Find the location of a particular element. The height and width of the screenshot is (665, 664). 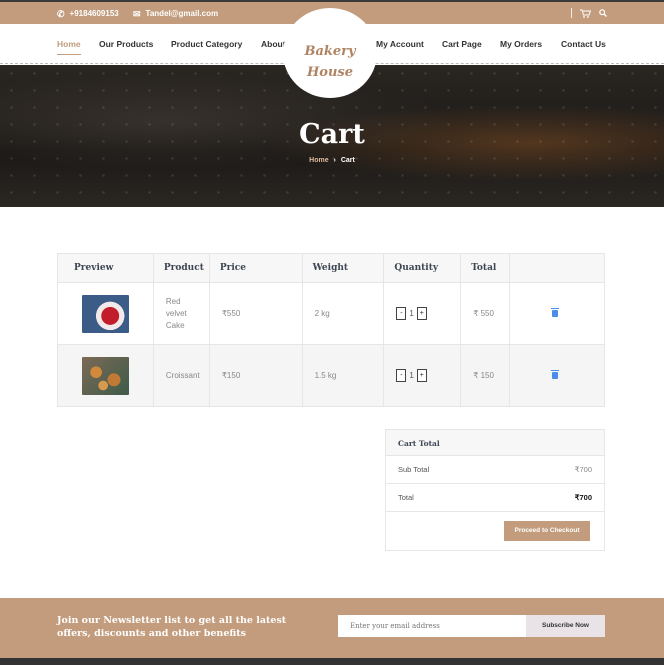

email-address: Tandel@gmail.com is located at coordinates (182, 13).